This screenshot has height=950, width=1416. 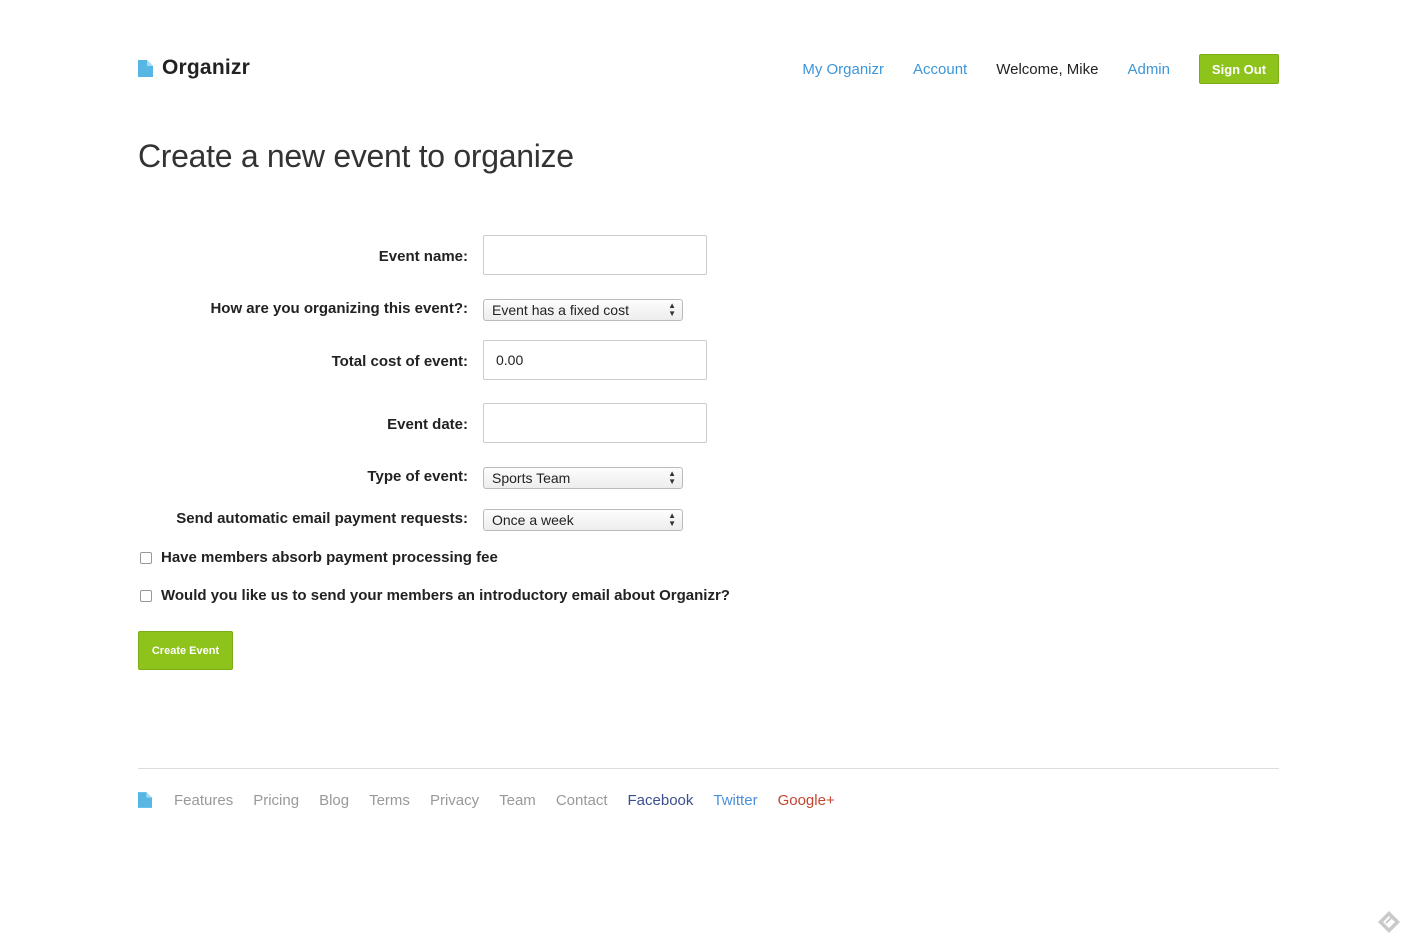 What do you see at coordinates (339, 308) in the screenshot?
I see `organizing-label: How are you organizing this event?:` at bounding box center [339, 308].